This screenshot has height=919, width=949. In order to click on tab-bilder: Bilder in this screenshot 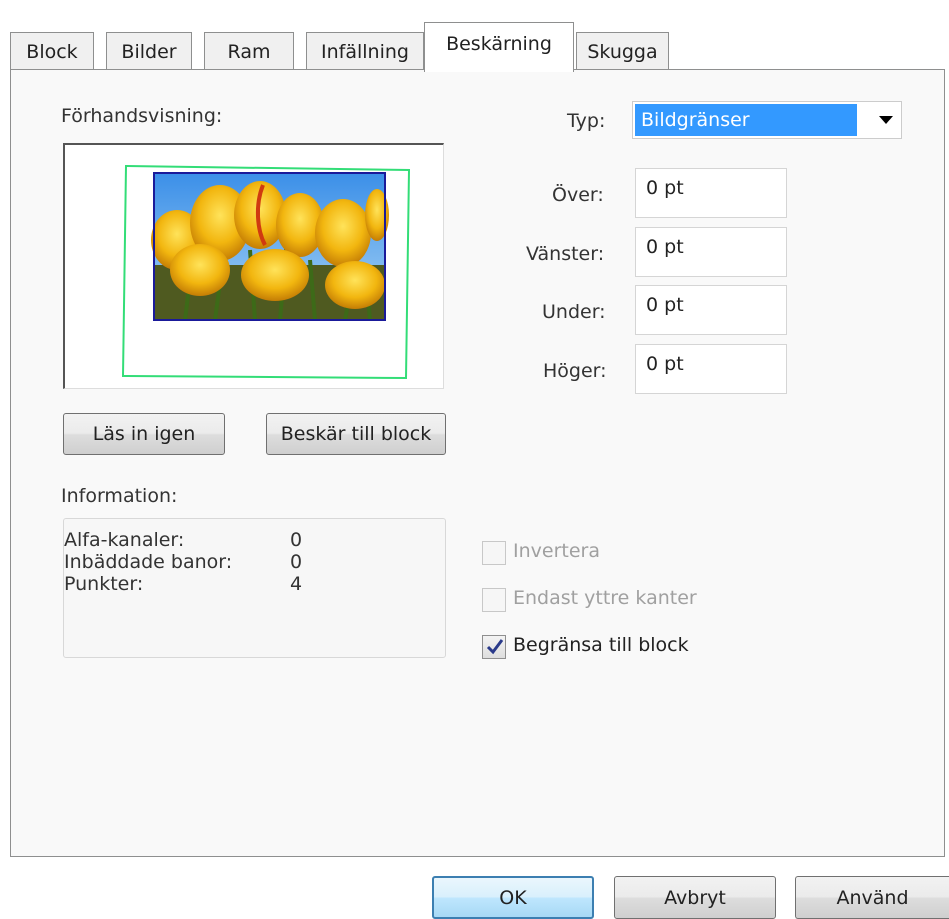, I will do `click(149, 51)`.